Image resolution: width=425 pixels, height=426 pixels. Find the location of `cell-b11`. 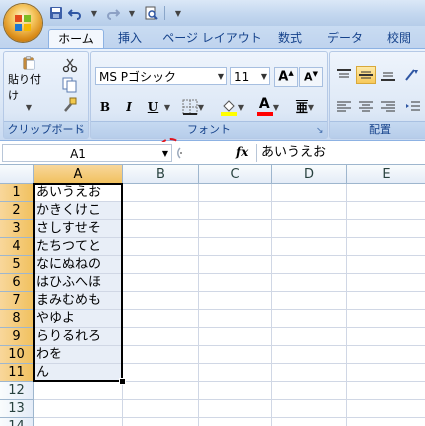

cell-b11 is located at coordinates (161, 373).